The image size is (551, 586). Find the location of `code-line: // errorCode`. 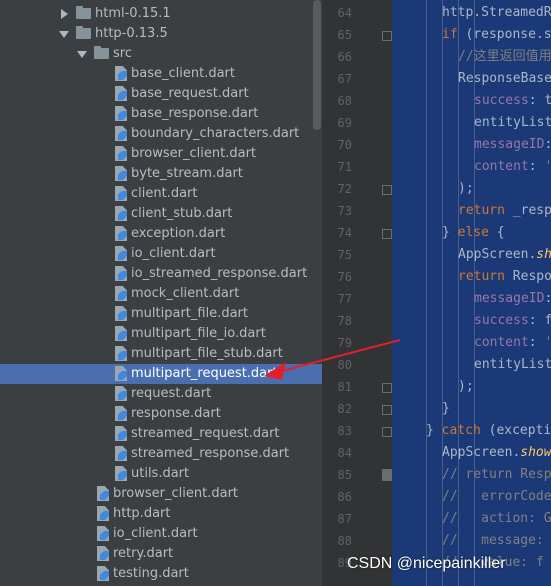

code-line: // errorCode is located at coordinates (496, 496).